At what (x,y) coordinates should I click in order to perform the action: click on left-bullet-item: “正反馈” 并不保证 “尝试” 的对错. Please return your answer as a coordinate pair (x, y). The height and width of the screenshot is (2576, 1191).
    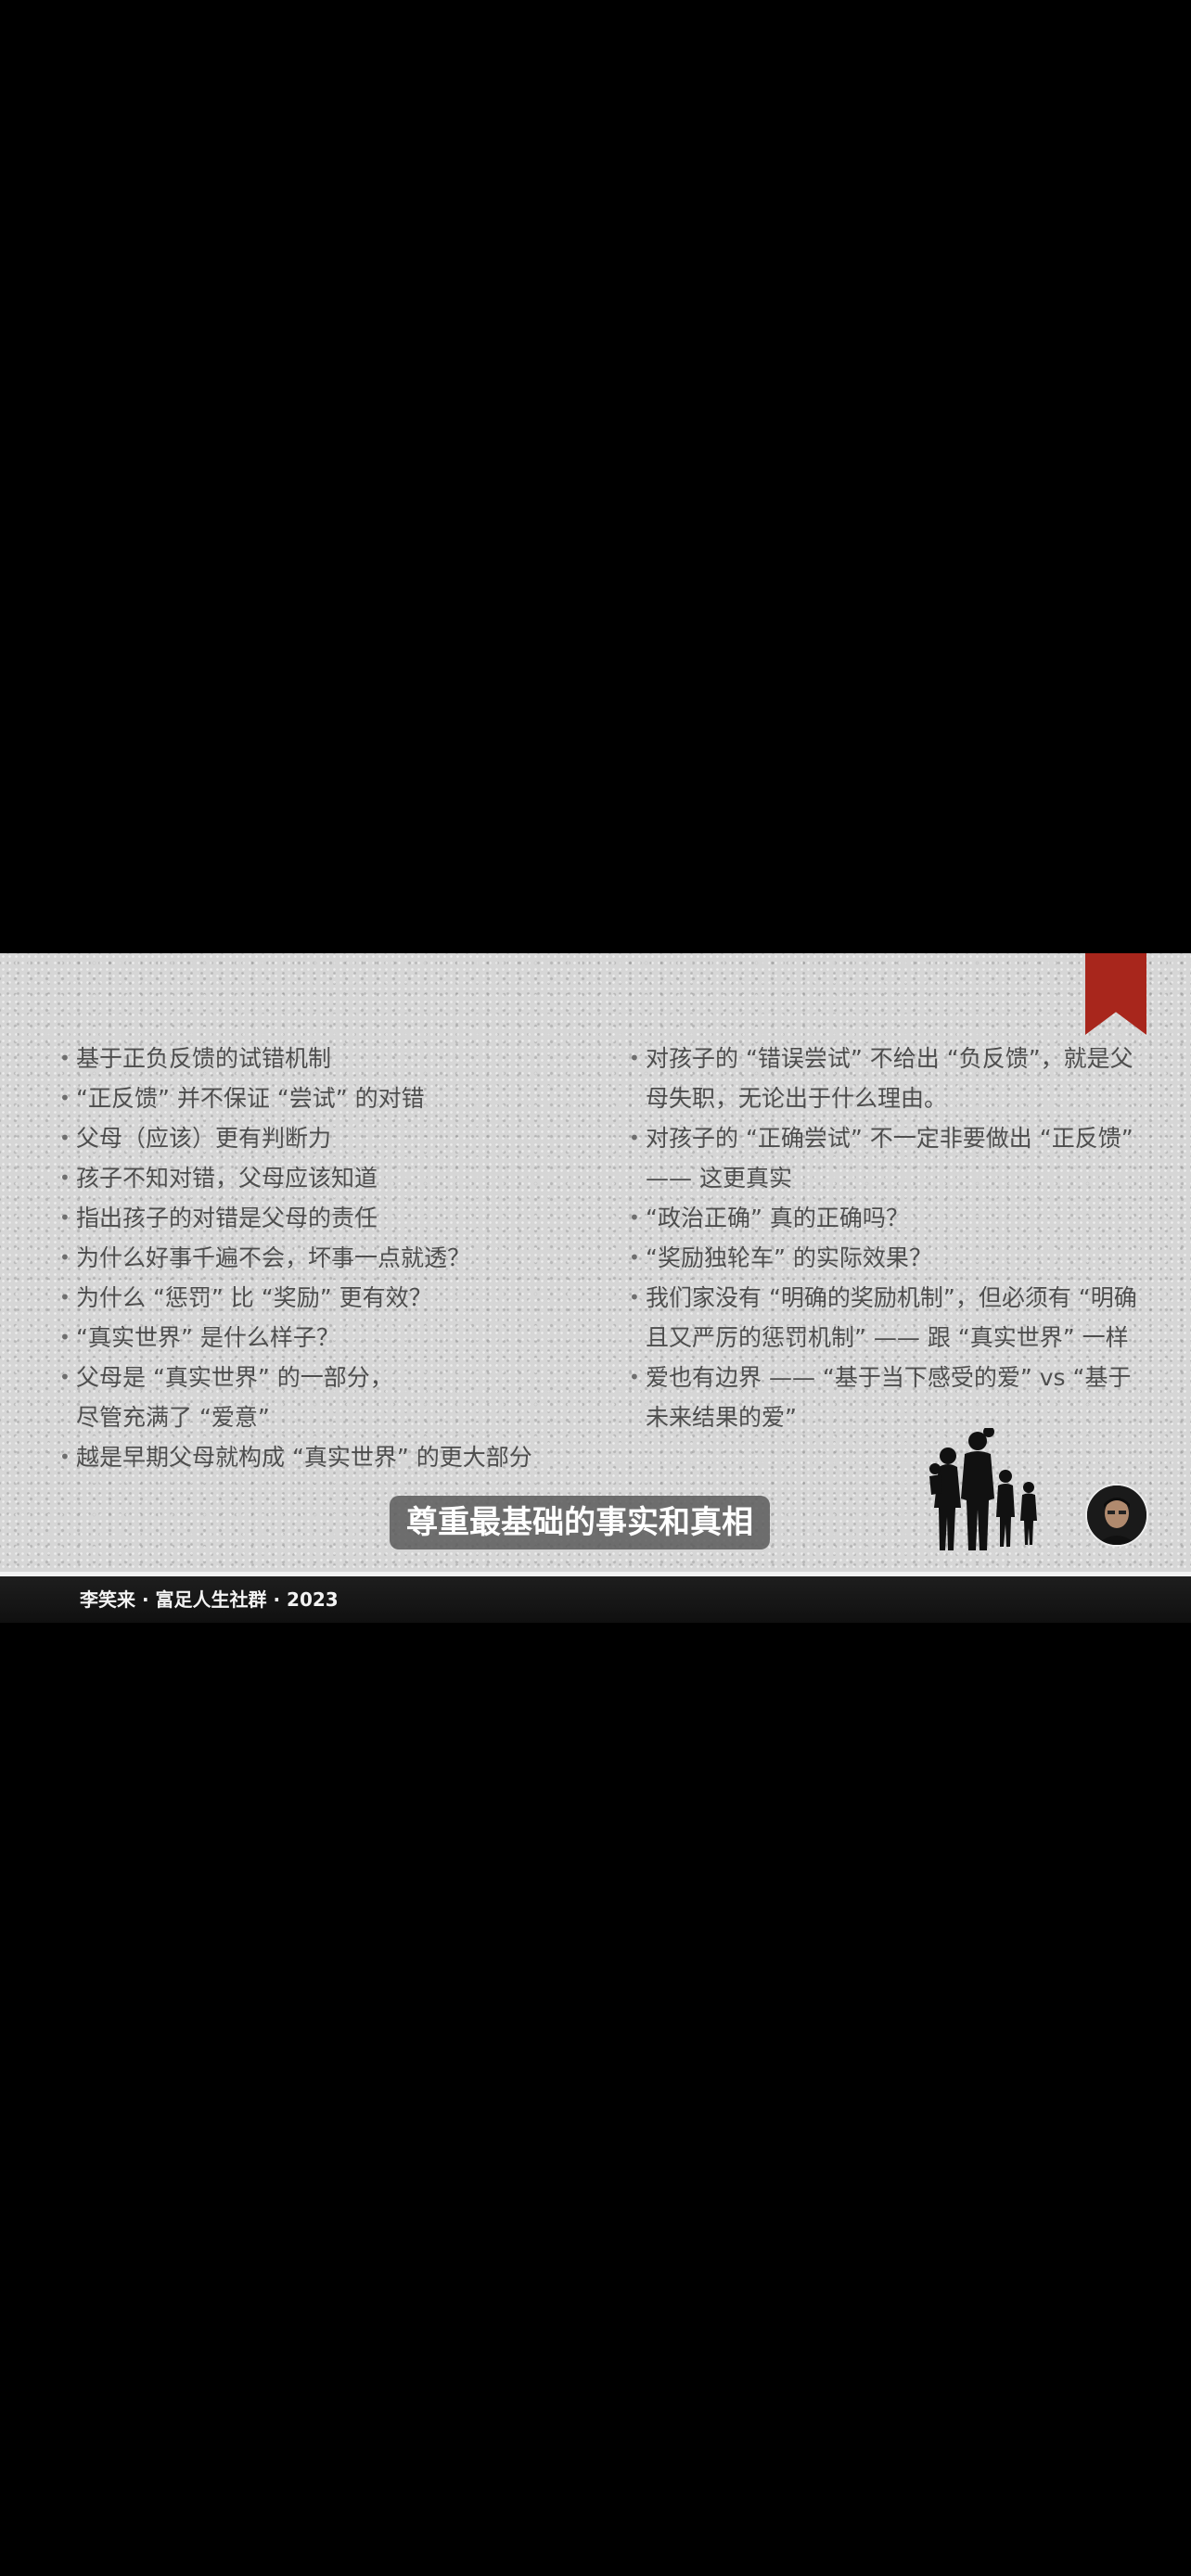
    Looking at the image, I should click on (319, 1098).